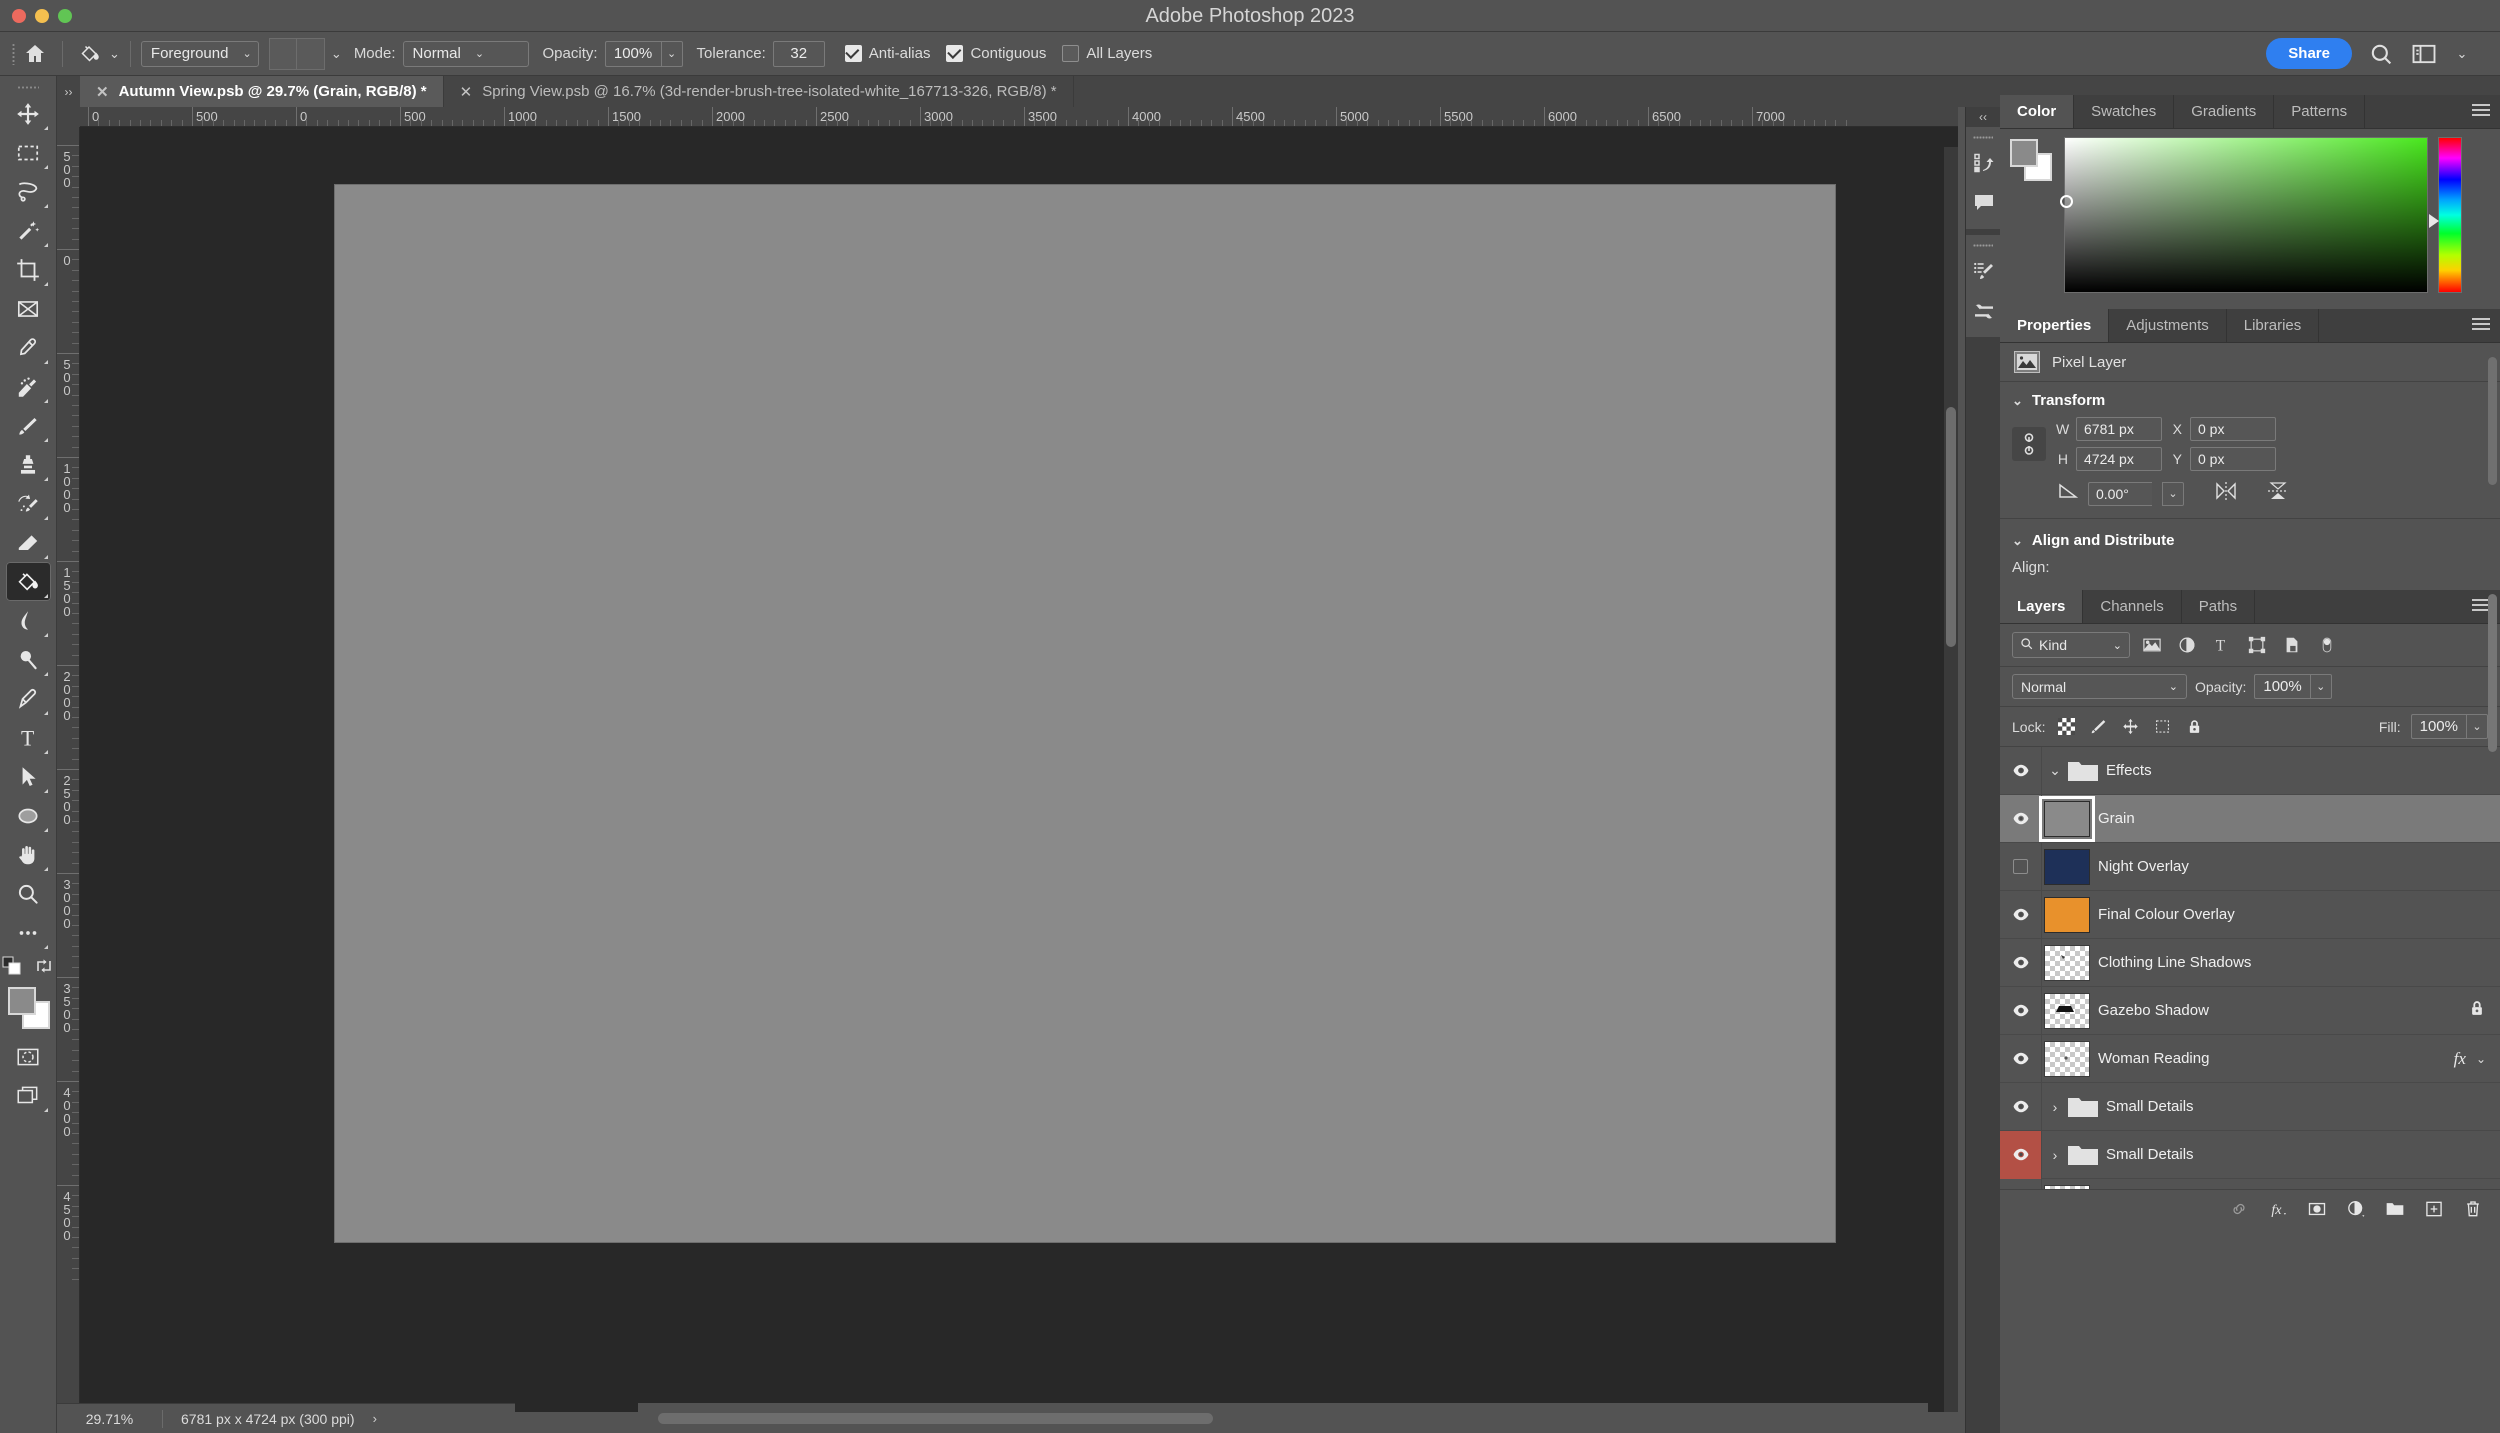 This screenshot has width=2500, height=1433. I want to click on tab-properties: Properties, so click(2055, 325).